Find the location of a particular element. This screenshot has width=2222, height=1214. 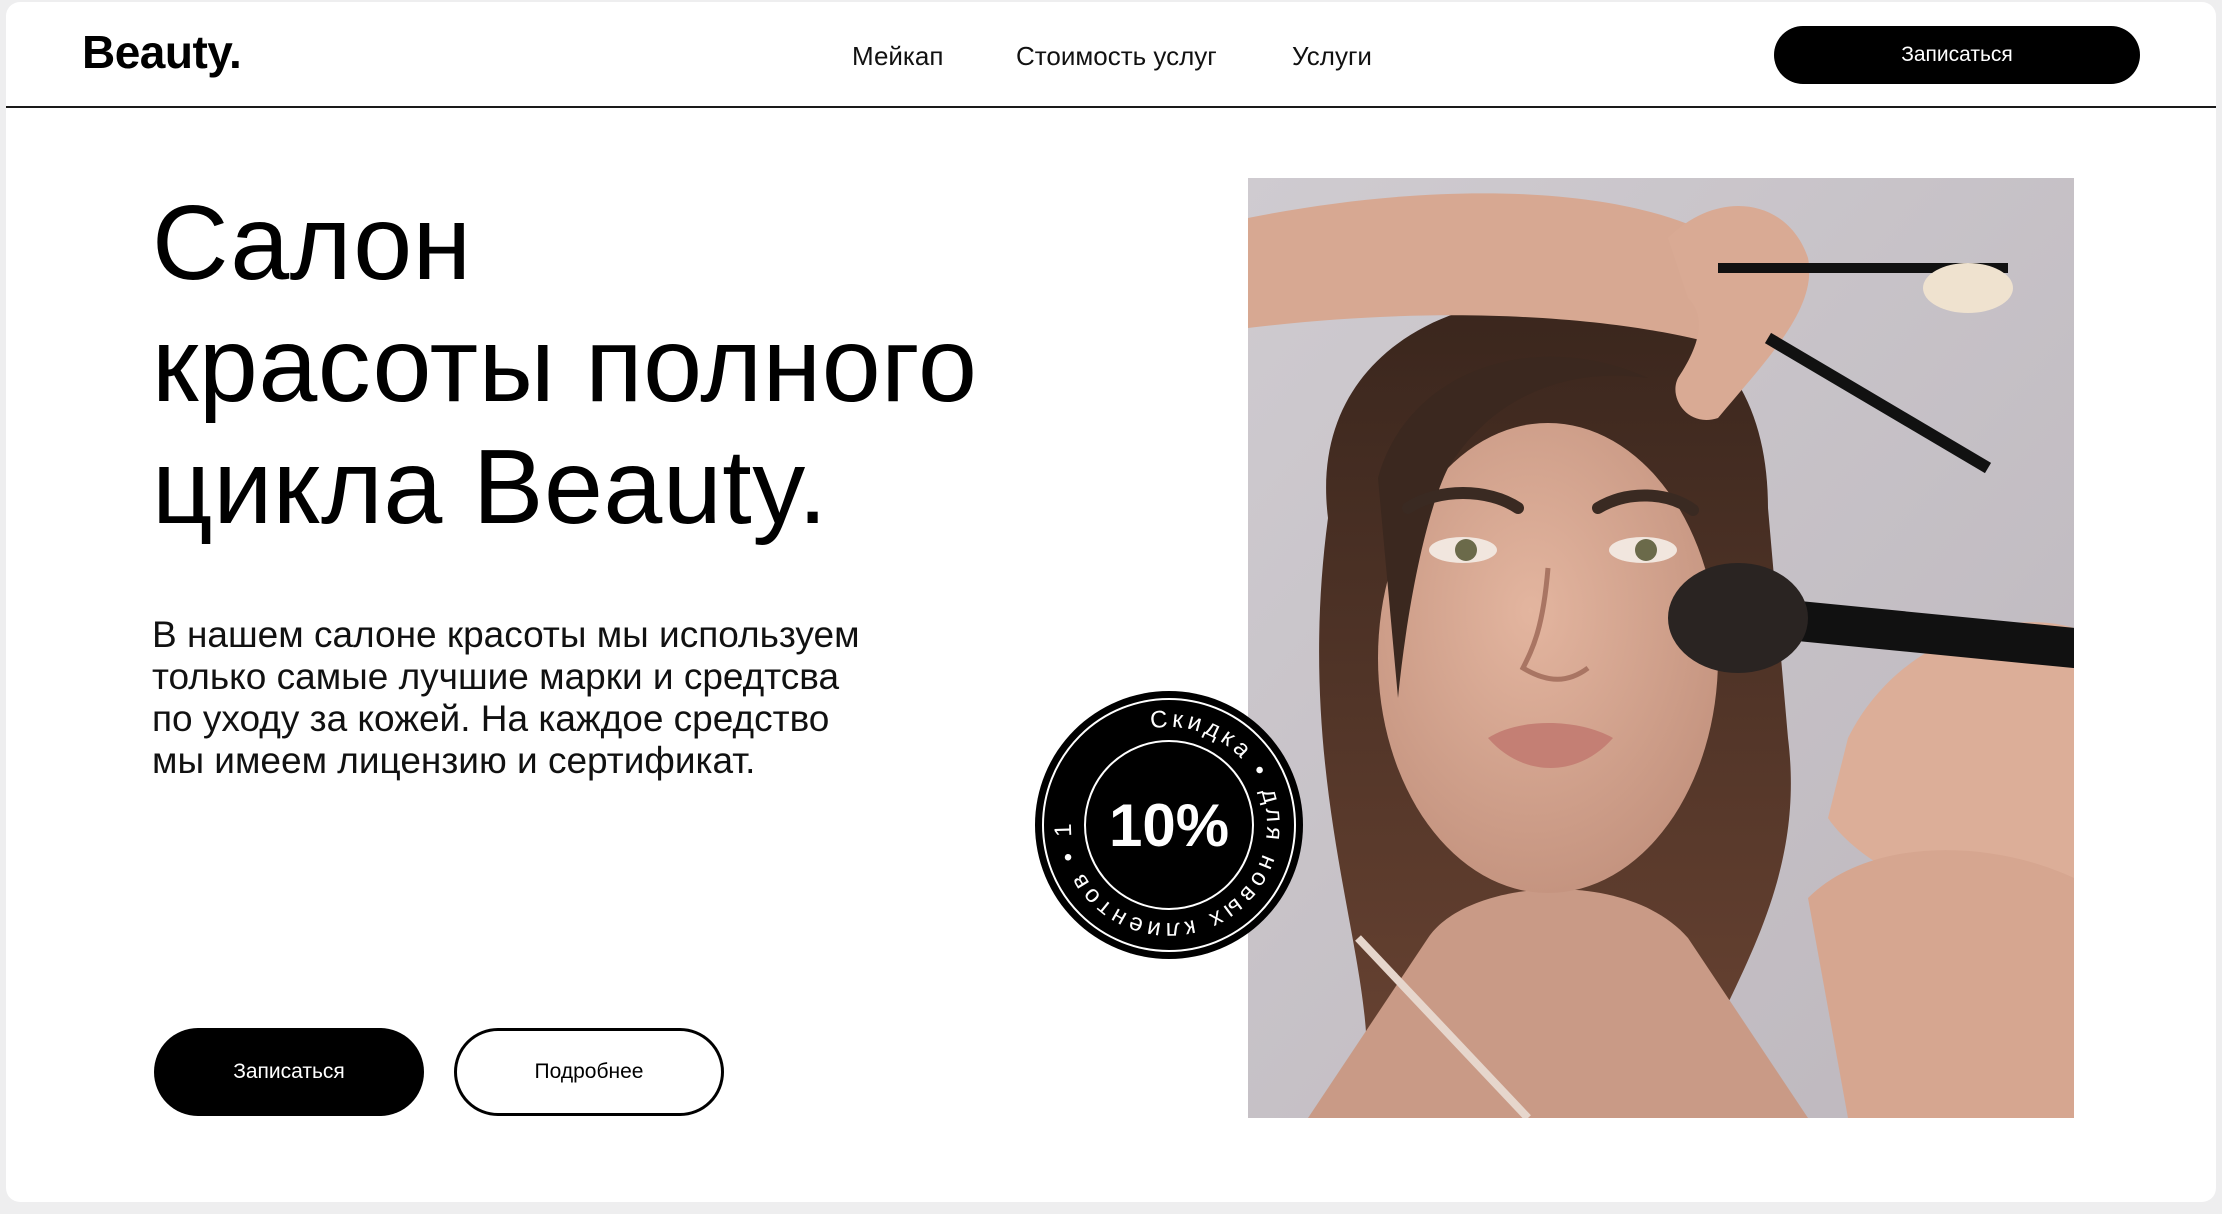

logo: Beauty. is located at coordinates (162, 52).